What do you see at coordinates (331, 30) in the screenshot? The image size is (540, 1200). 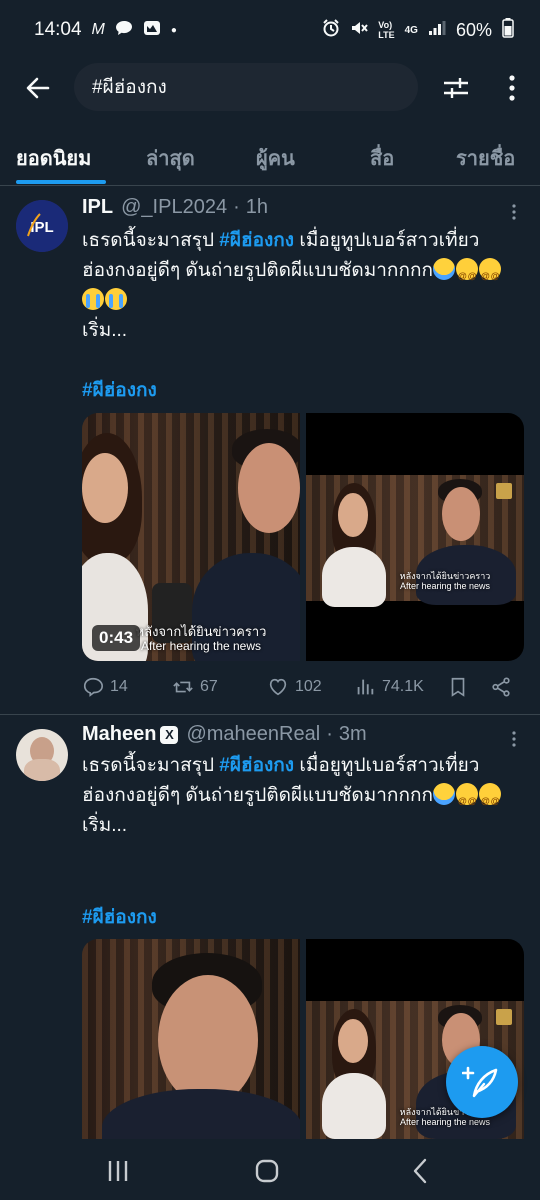 I see `alarm-icon` at bounding box center [331, 30].